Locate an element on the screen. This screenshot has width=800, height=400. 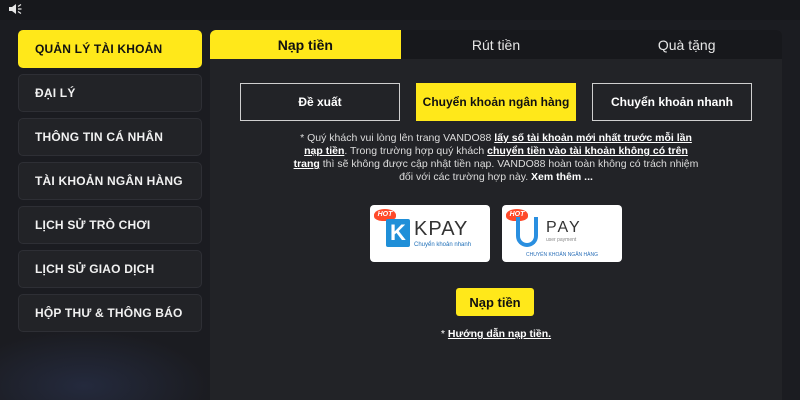
kpay-provider-card: HOT K KPAY Chuyển khoản nhanh is located at coordinates (430, 233).